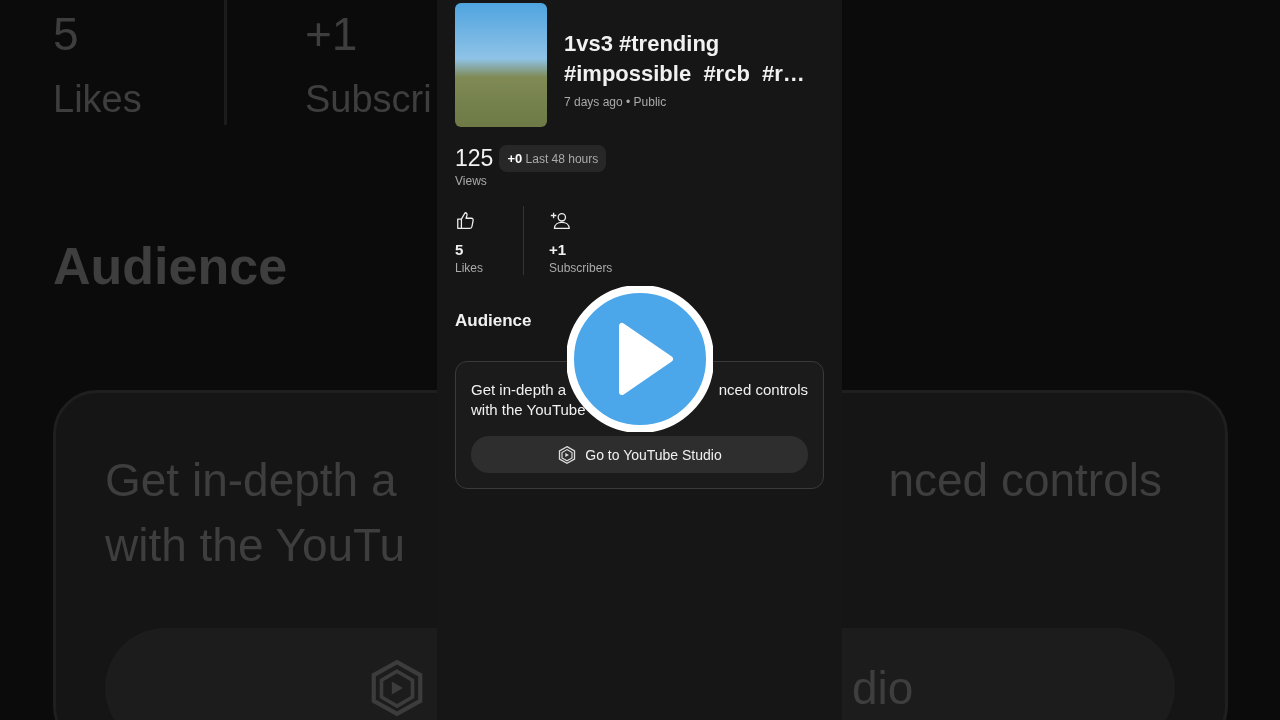 The height and width of the screenshot is (720, 1280). What do you see at coordinates (474, 158) in the screenshot?
I see `views-count: 125` at bounding box center [474, 158].